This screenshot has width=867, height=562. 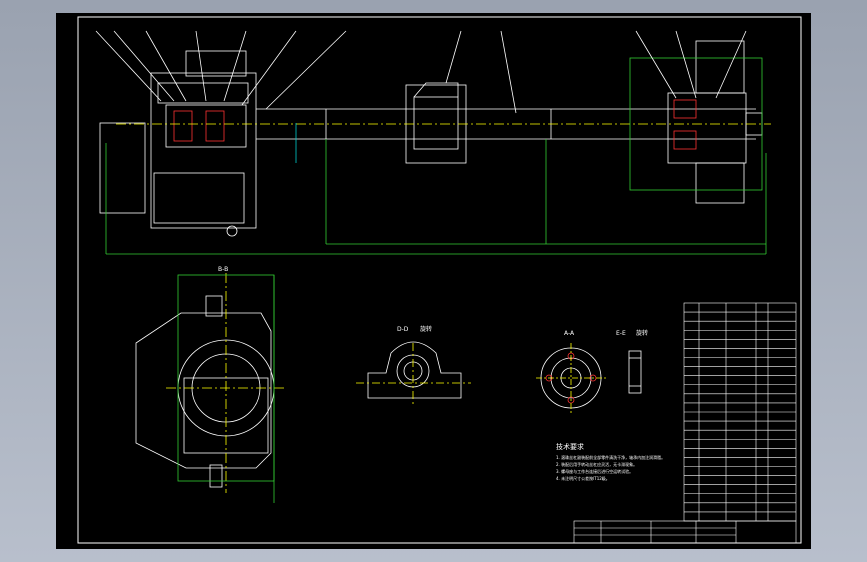 What do you see at coordinates (223, 269) in the screenshot?
I see `label-bb: B-B` at bounding box center [223, 269].